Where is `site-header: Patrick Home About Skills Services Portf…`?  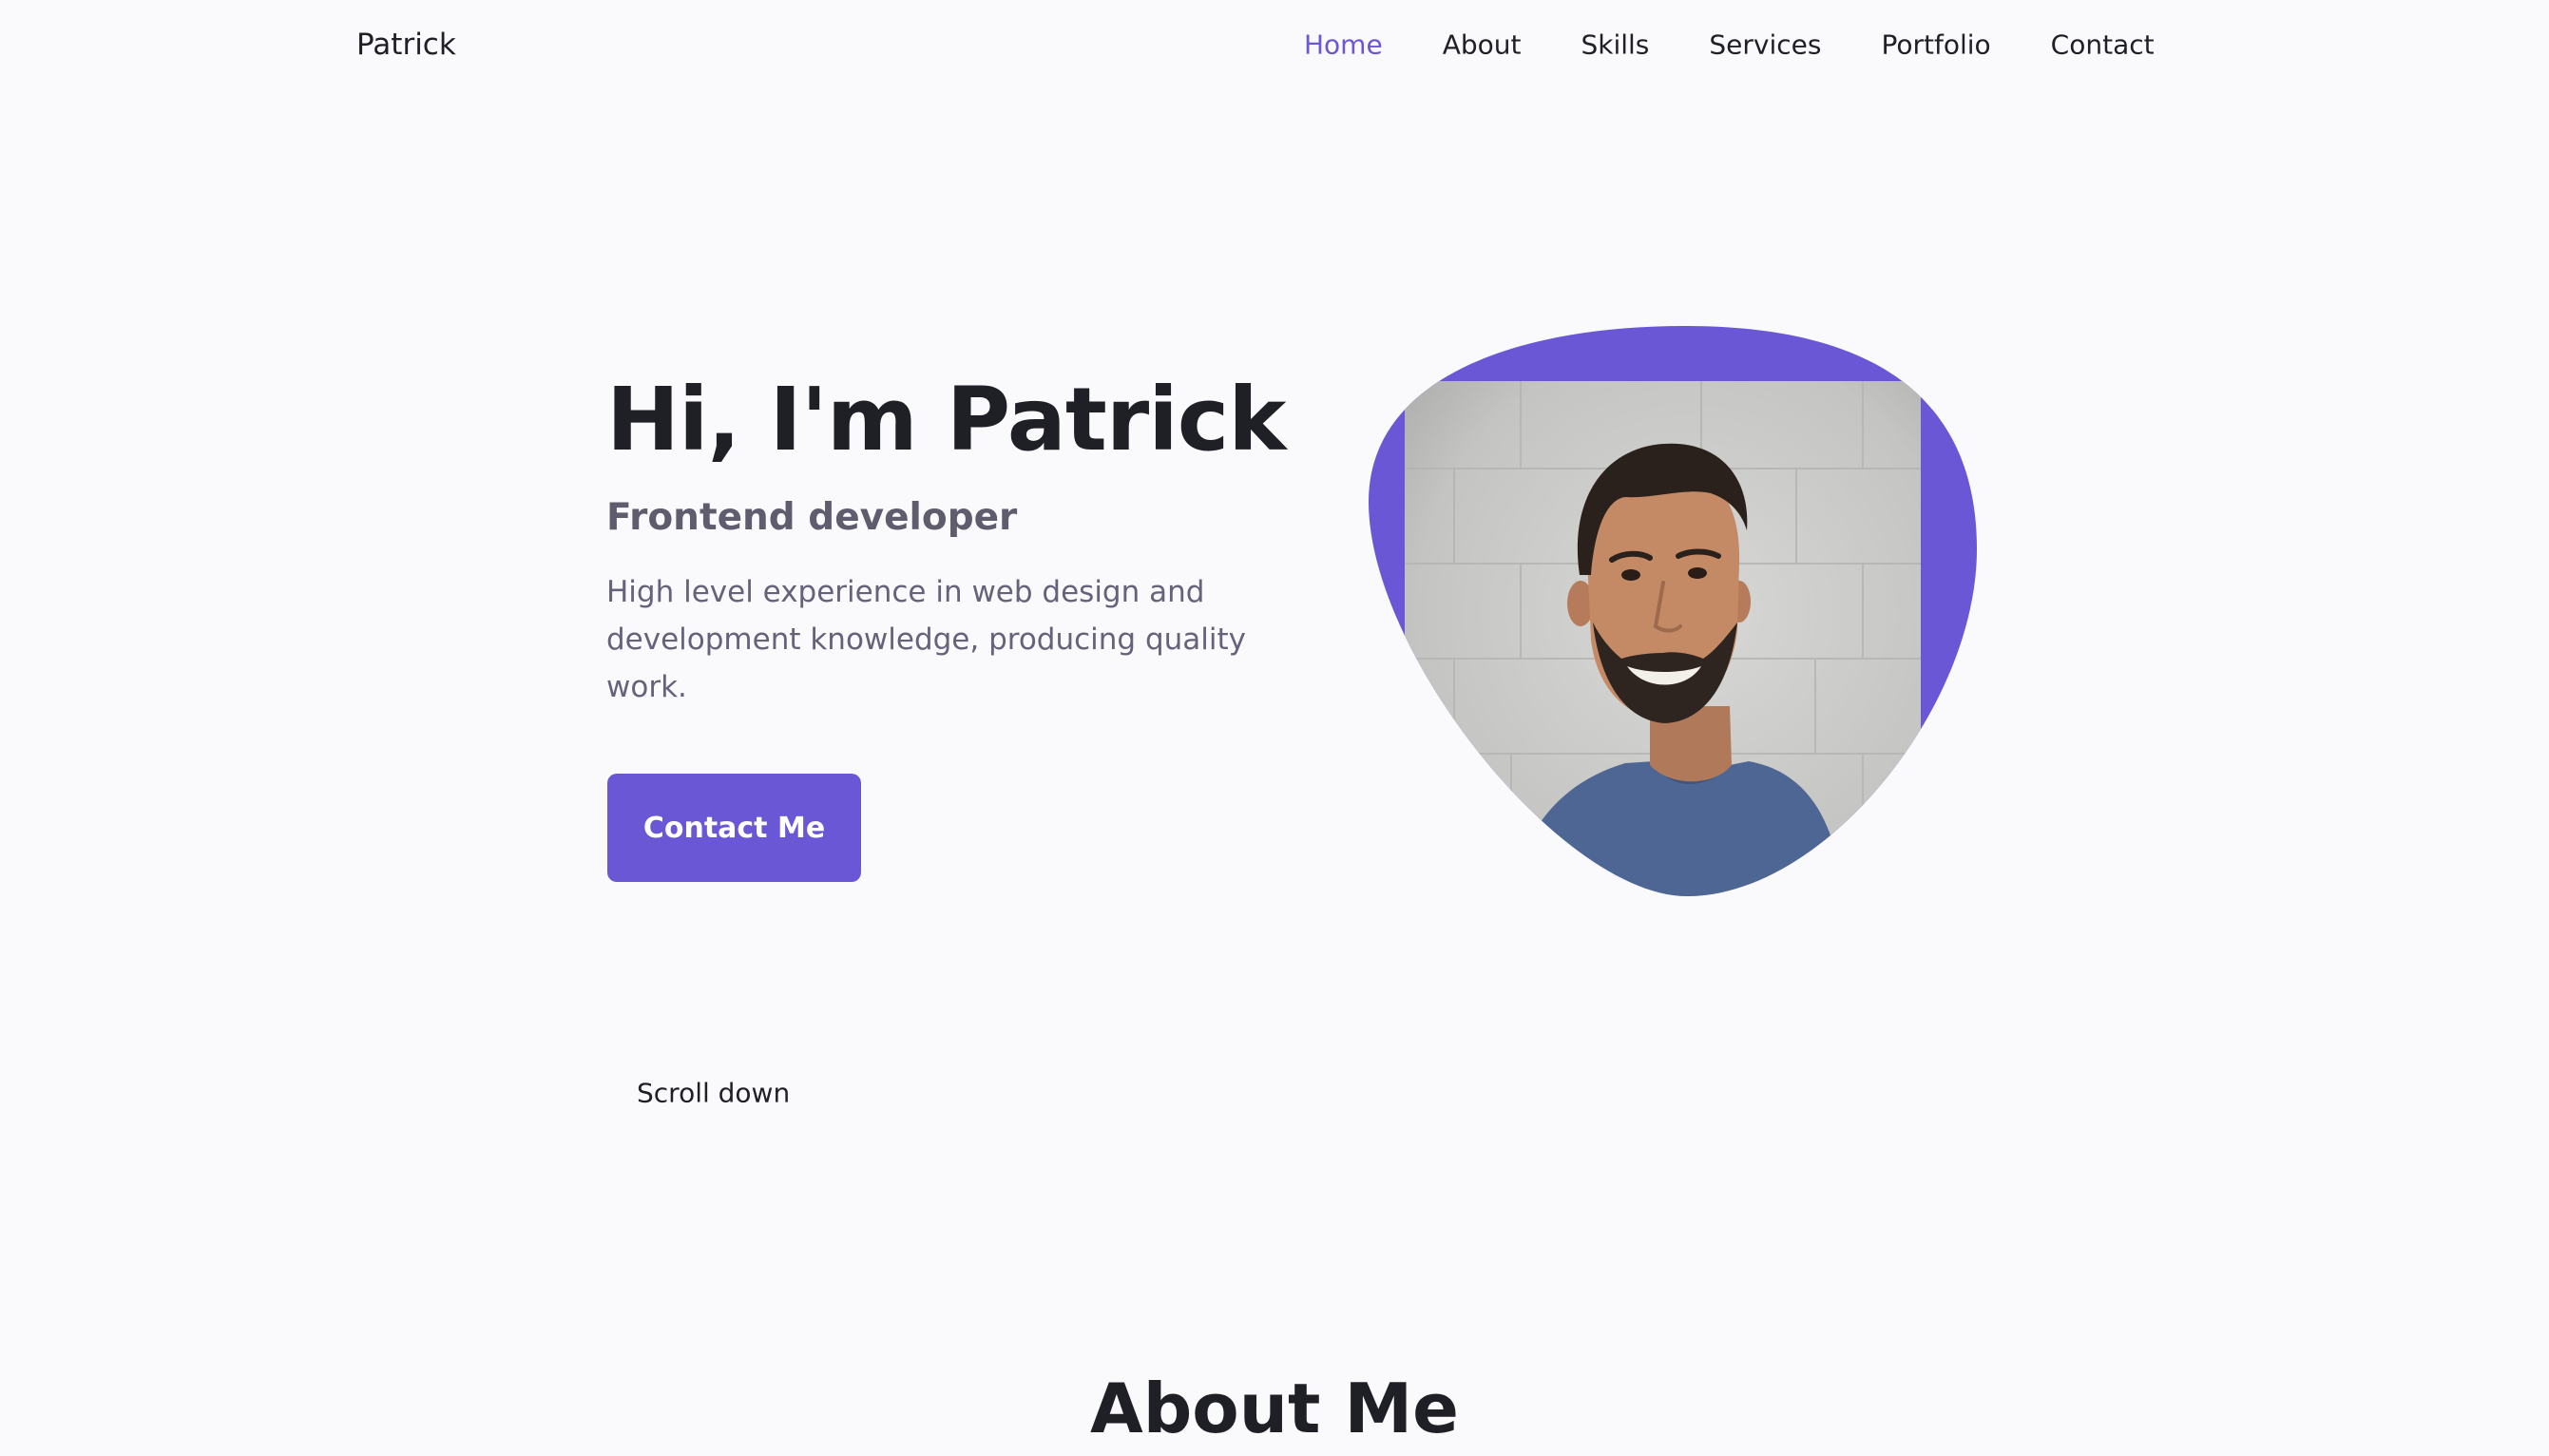 site-header: Patrick Home About Skills Services Portf… is located at coordinates (1274, 45).